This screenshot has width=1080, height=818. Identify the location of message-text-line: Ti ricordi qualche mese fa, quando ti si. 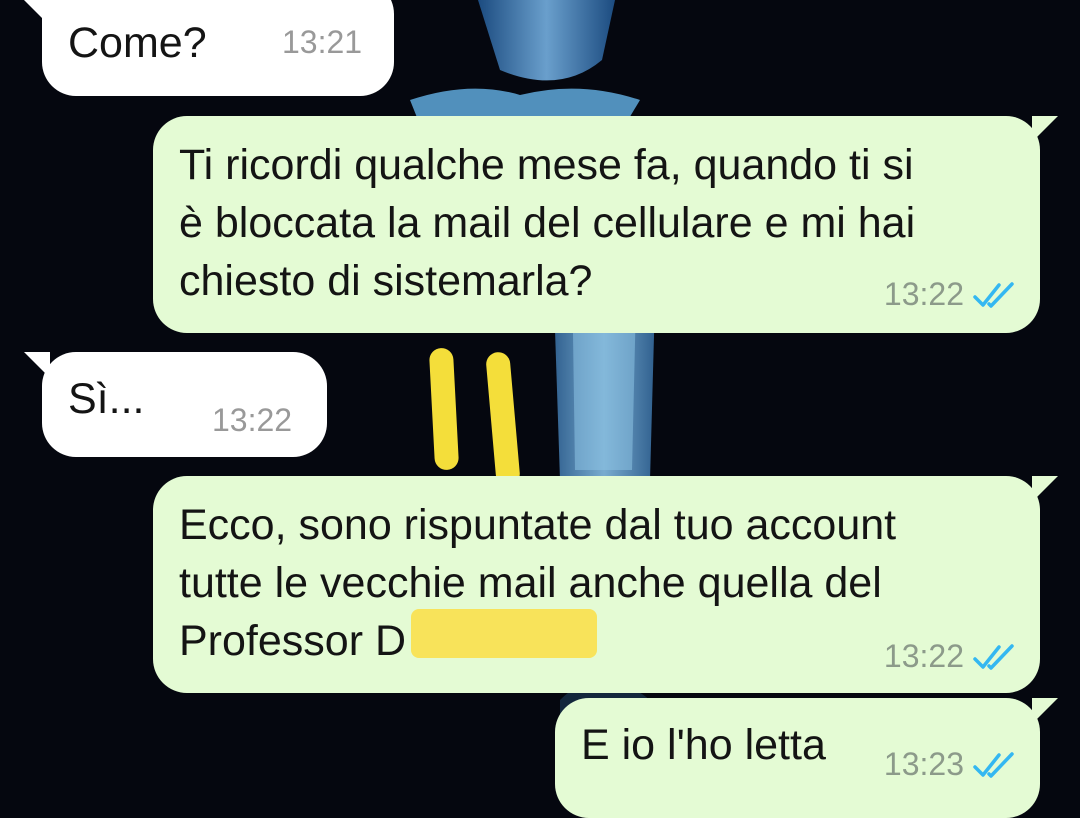
(546, 165).